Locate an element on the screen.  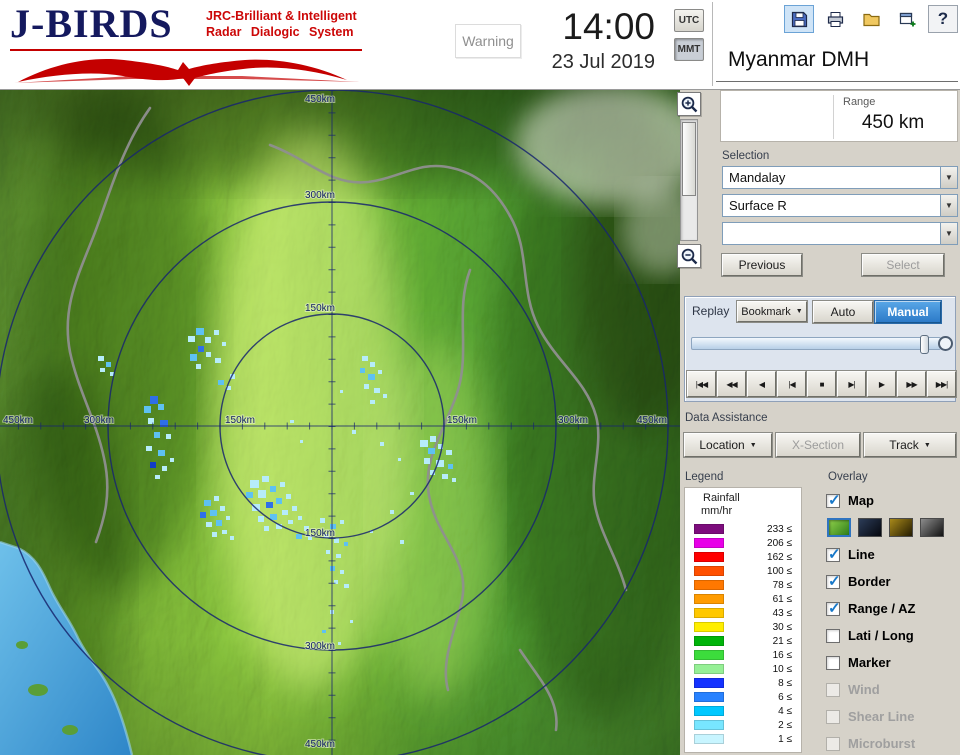
range-ring-label: 450km is located at coordinates (18, 420).